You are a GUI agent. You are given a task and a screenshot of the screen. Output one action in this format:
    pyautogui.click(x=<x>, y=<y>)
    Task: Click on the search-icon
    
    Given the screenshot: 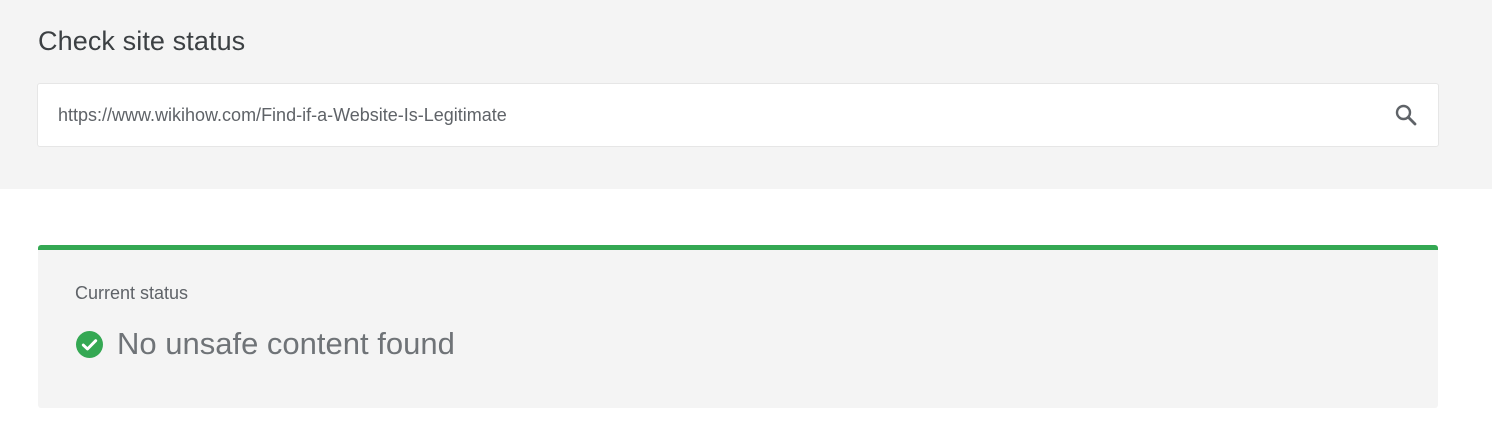 What is the action you would take?
    pyautogui.click(x=1406, y=115)
    